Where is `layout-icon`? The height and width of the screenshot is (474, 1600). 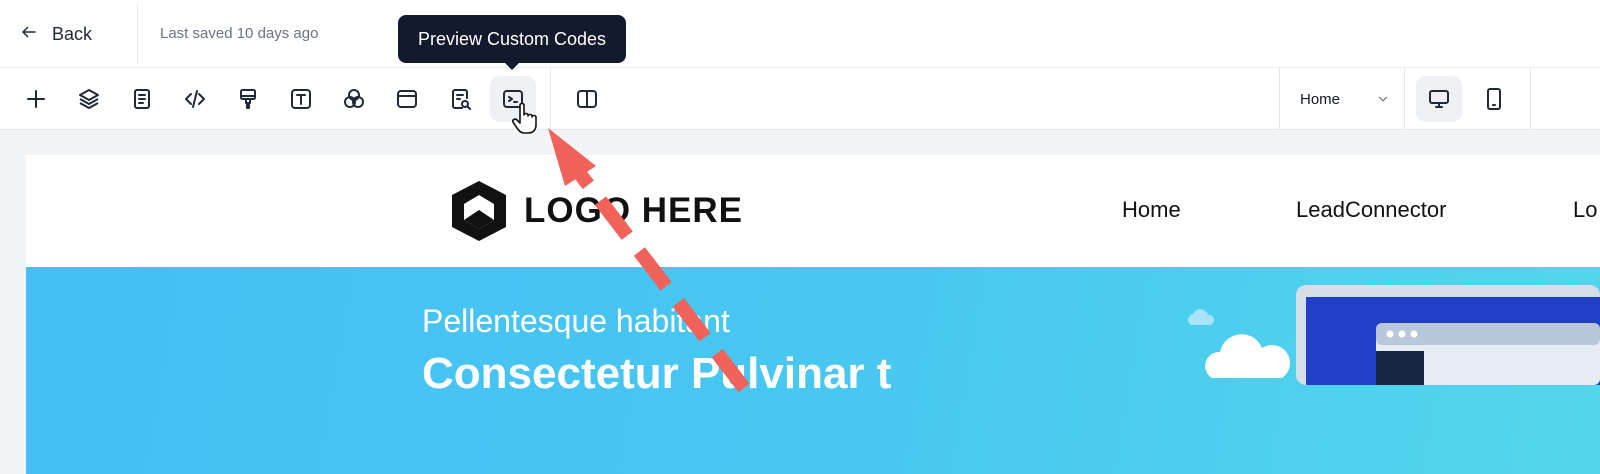 layout-icon is located at coordinates (407, 99).